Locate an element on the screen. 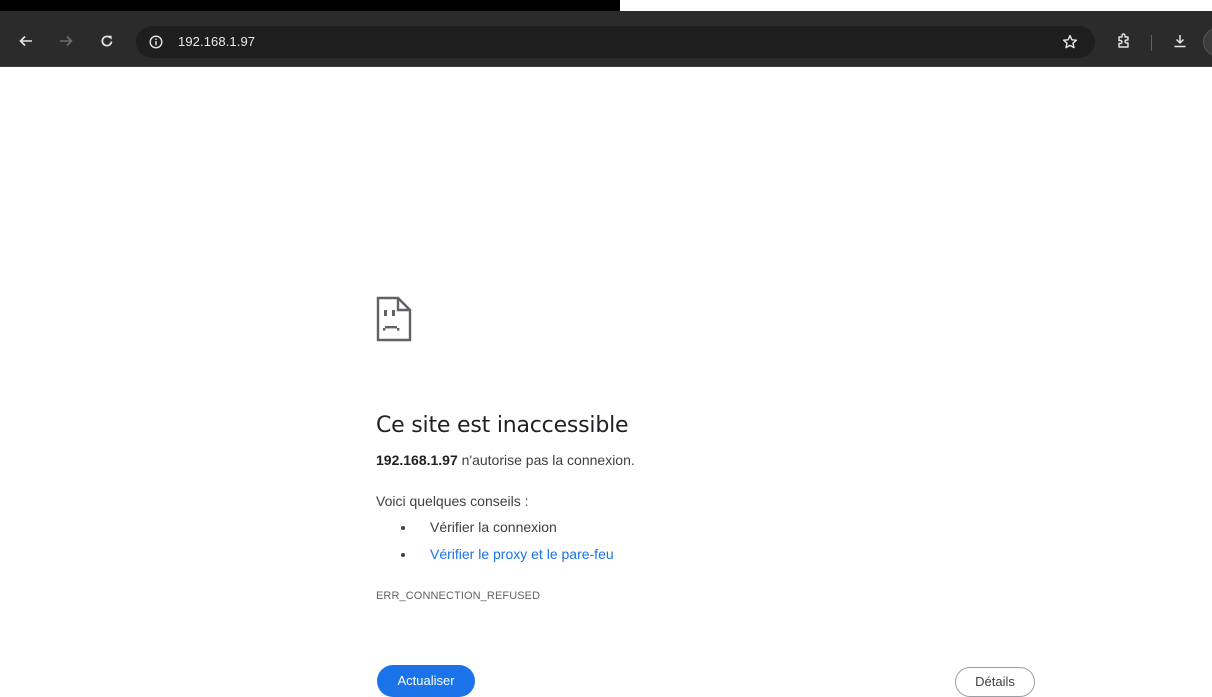 The image size is (1212, 697). reload-button is located at coordinates (107, 41).